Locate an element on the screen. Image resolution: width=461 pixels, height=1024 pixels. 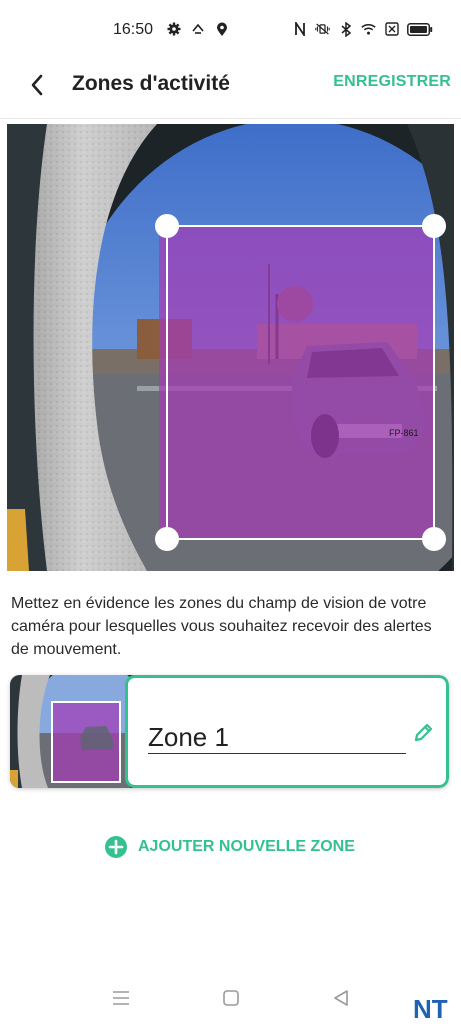
edit-zone-button is located at coordinates (423, 733).